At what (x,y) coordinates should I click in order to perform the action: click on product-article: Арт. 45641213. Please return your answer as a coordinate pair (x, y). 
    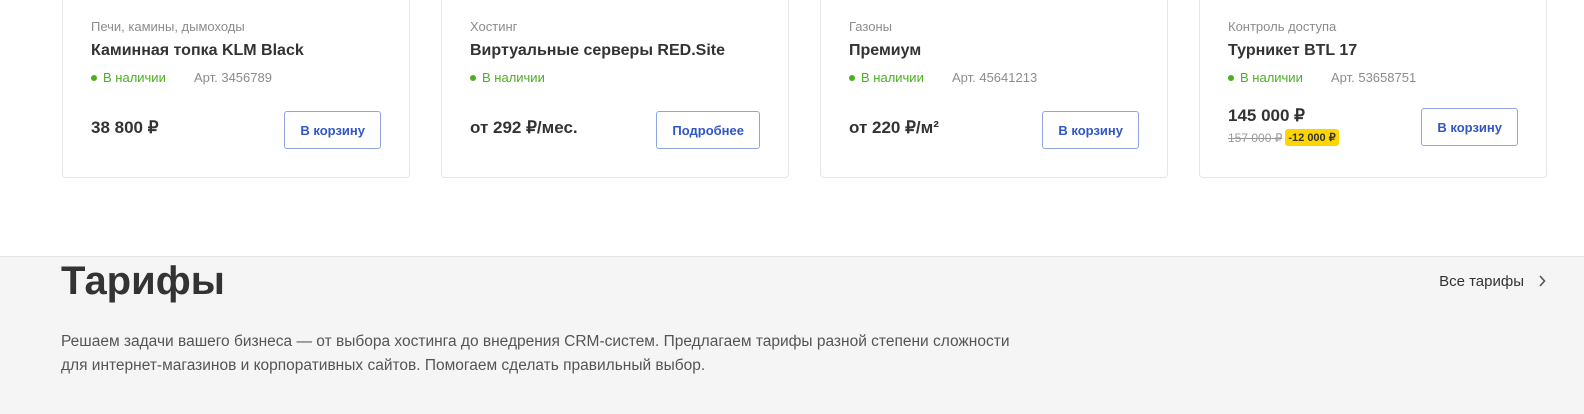
    Looking at the image, I should click on (995, 77).